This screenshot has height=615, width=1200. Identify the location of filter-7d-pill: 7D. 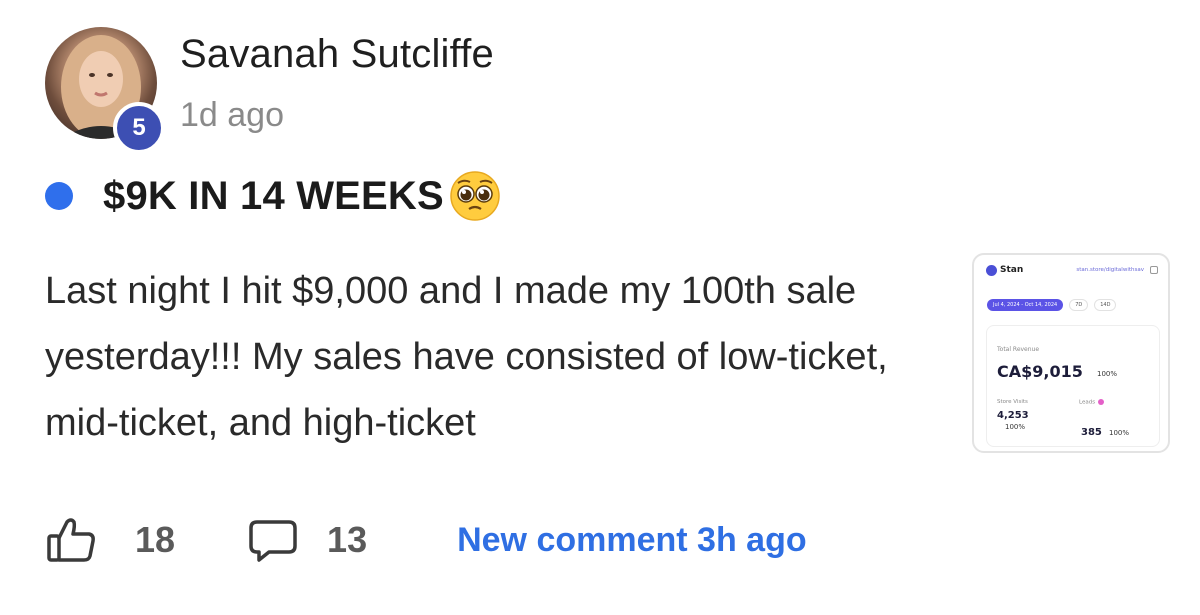
(1079, 305).